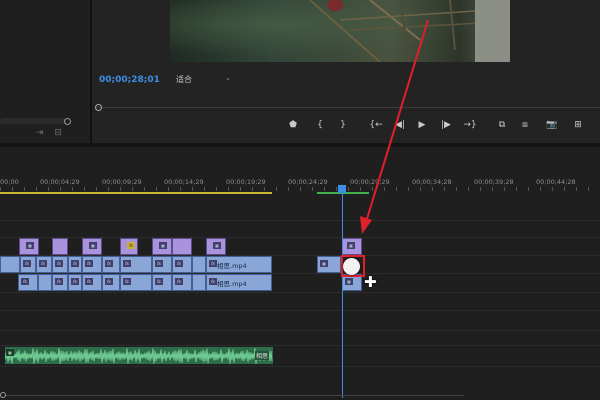  Describe the element at coordinates (525, 125) in the screenshot. I see `extract-icon: ⧈` at that location.